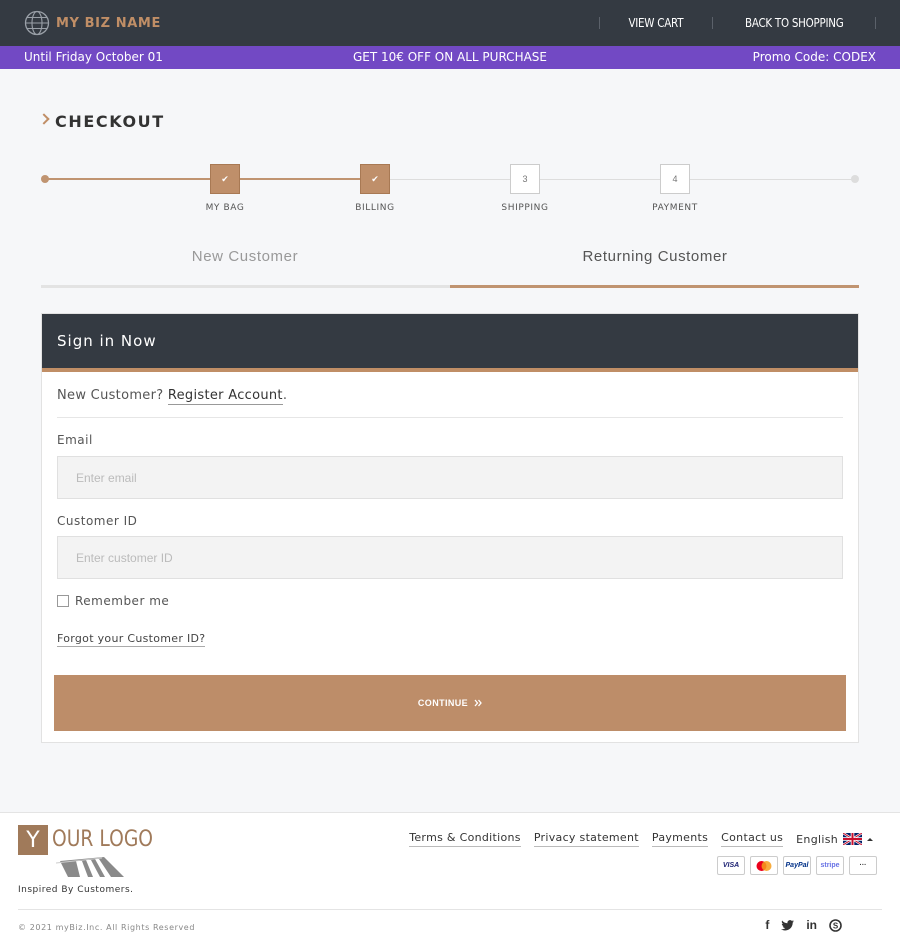 The image size is (900, 945). Describe the element at coordinates (225, 208) in the screenshot. I see `step-label-my-bag: MY BAG` at that location.